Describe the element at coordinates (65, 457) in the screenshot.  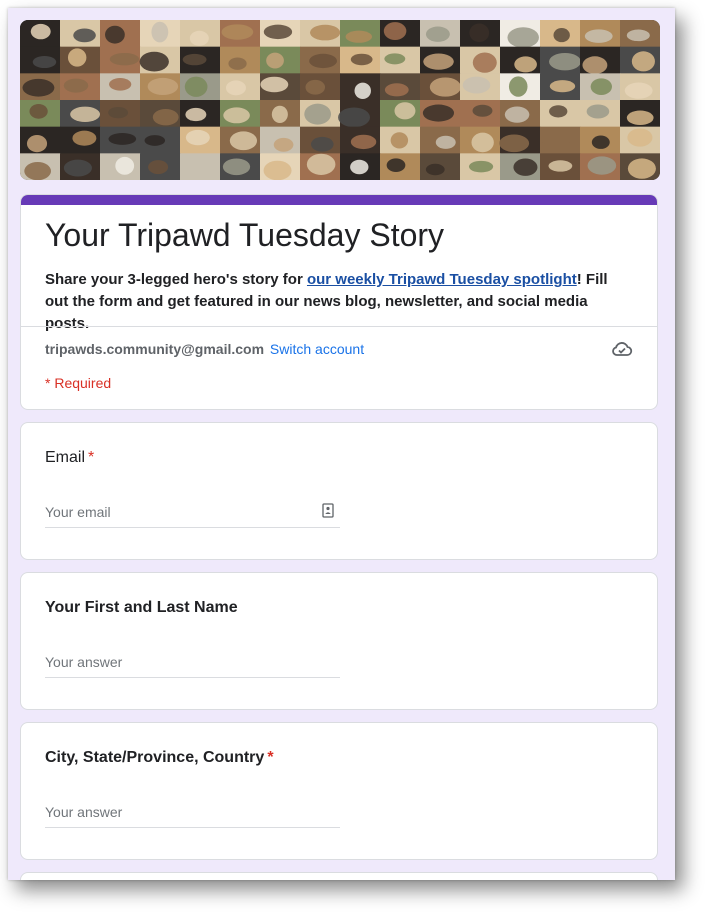
I see `question-text: Email` at that location.